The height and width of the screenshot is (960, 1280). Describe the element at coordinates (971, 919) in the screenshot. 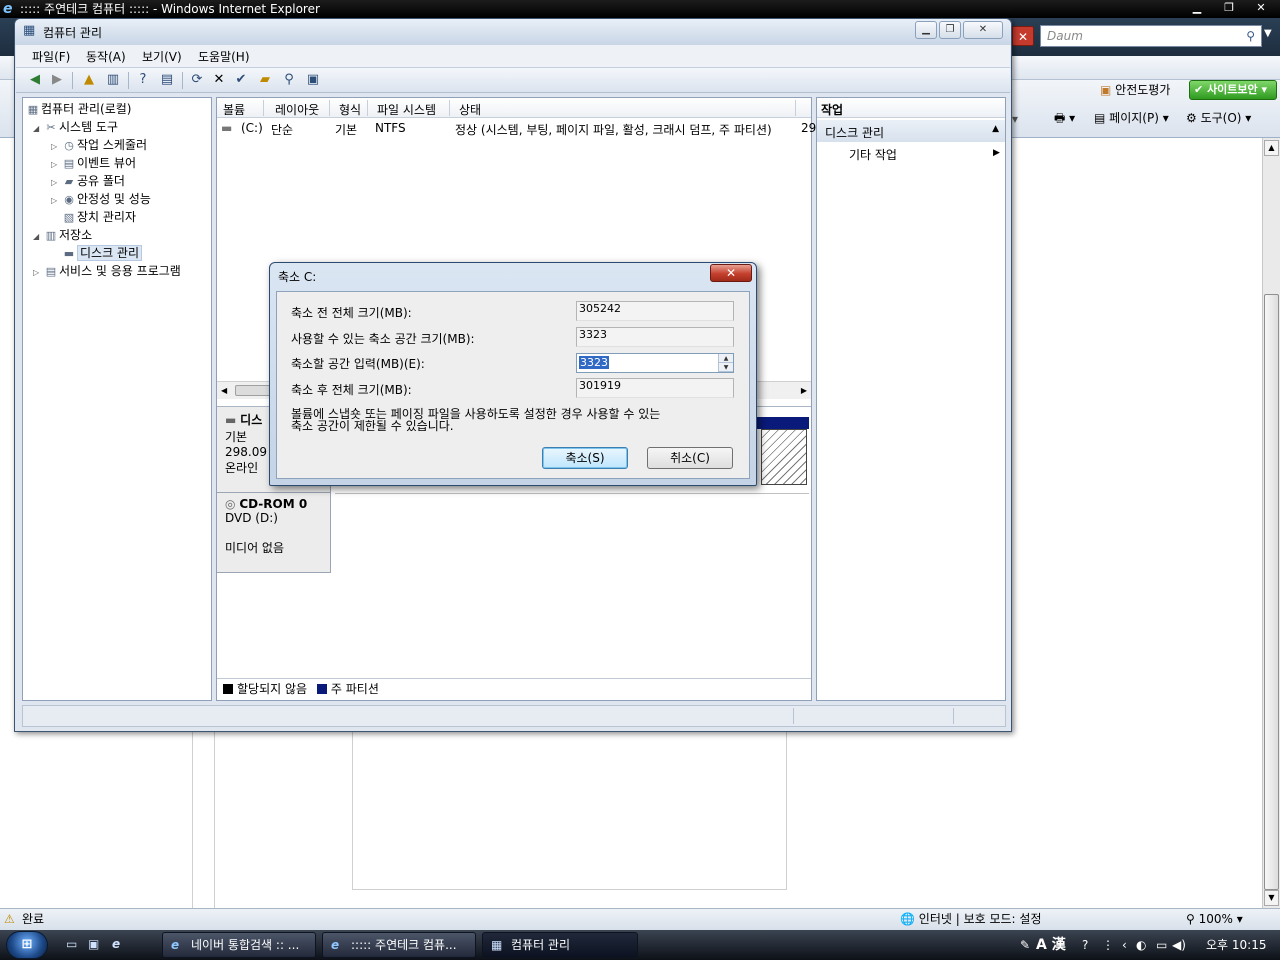

I see `security-zone: 🌐 인터넷 | 보호 모드: 설정` at that location.